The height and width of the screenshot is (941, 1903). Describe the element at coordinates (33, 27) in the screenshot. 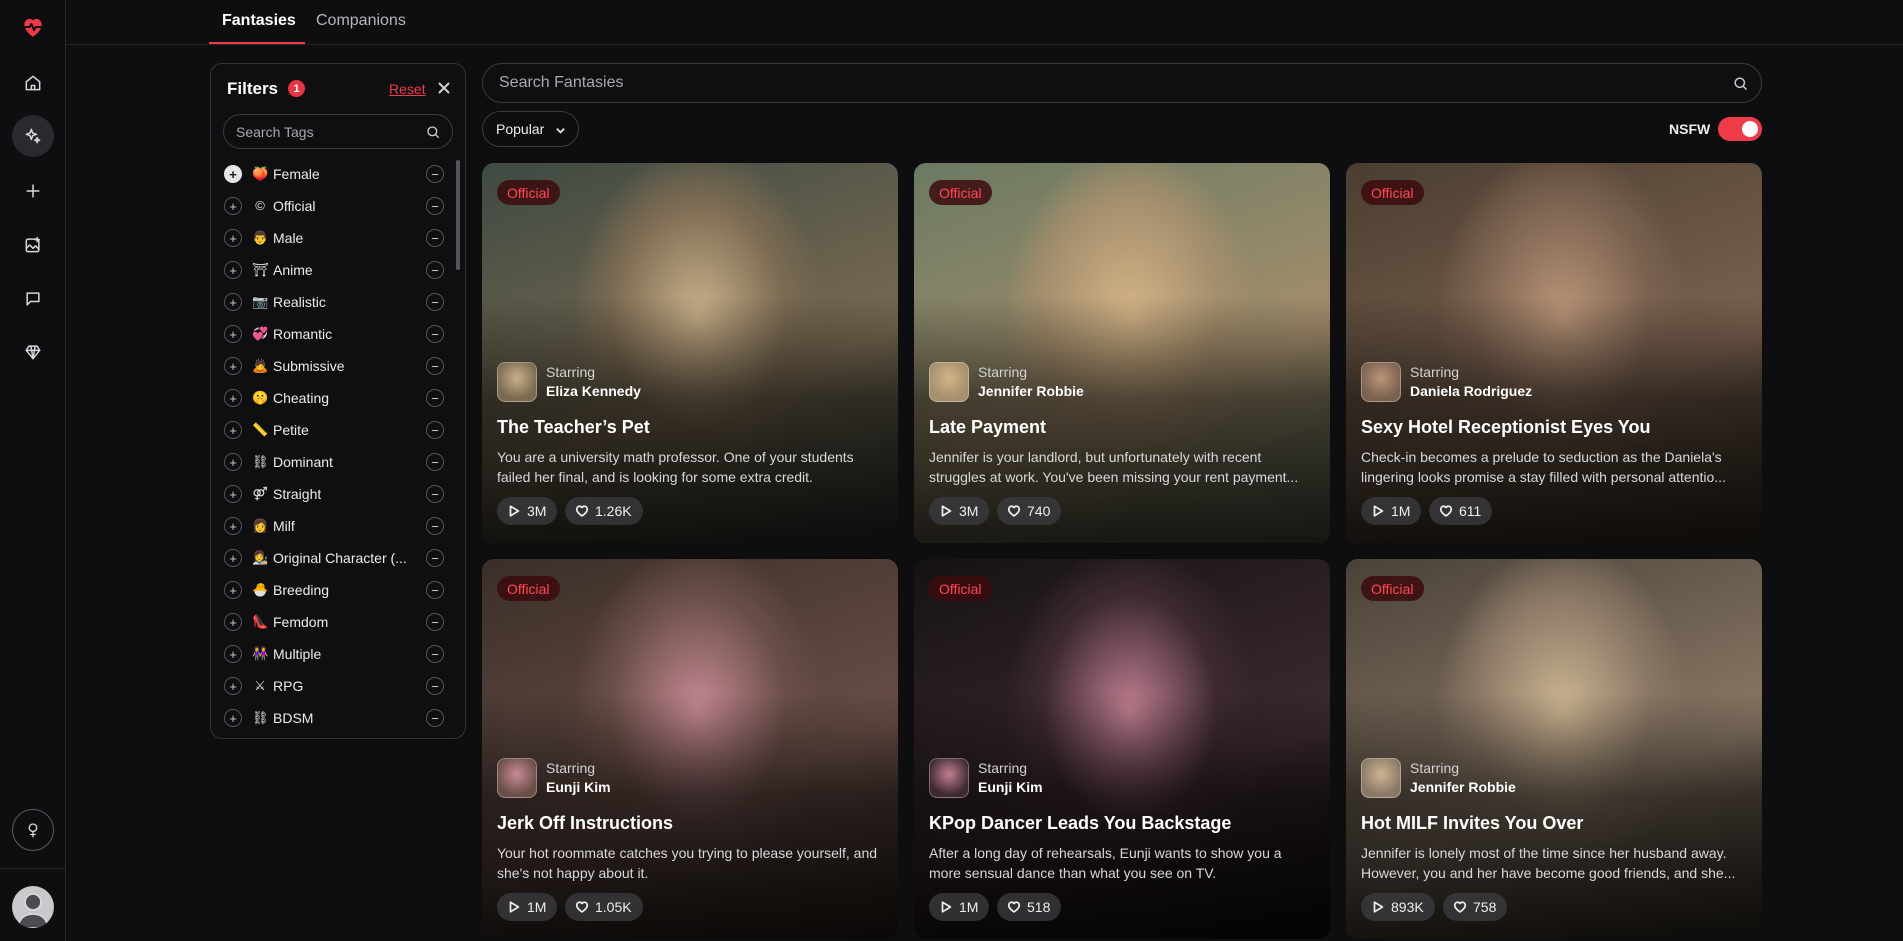

I see `heart-logo-icon` at that location.